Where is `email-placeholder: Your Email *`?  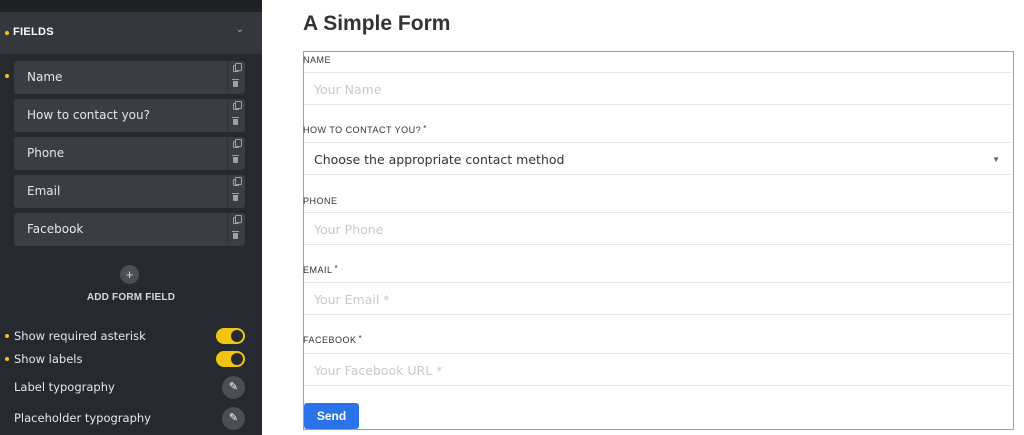
email-placeholder: Your Email * is located at coordinates (352, 299).